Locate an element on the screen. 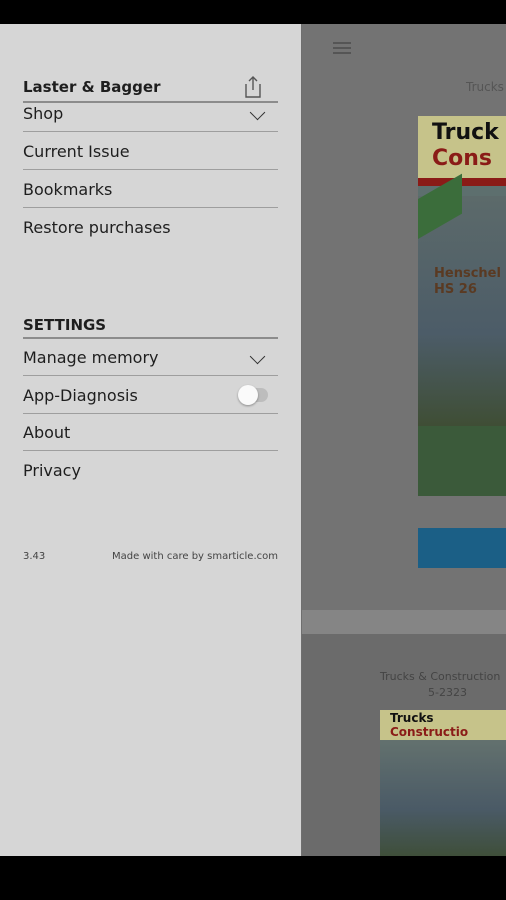  menu-item-current-issue: Current Issue is located at coordinates (150, 151).